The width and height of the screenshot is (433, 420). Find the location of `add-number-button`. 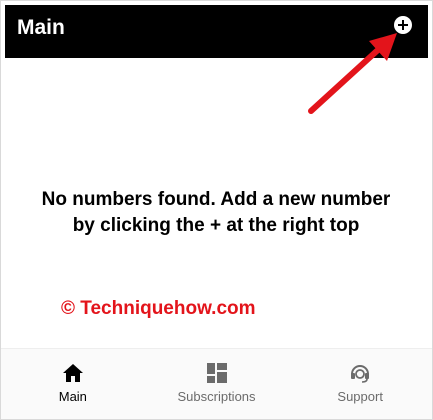

add-number-button is located at coordinates (403, 25).